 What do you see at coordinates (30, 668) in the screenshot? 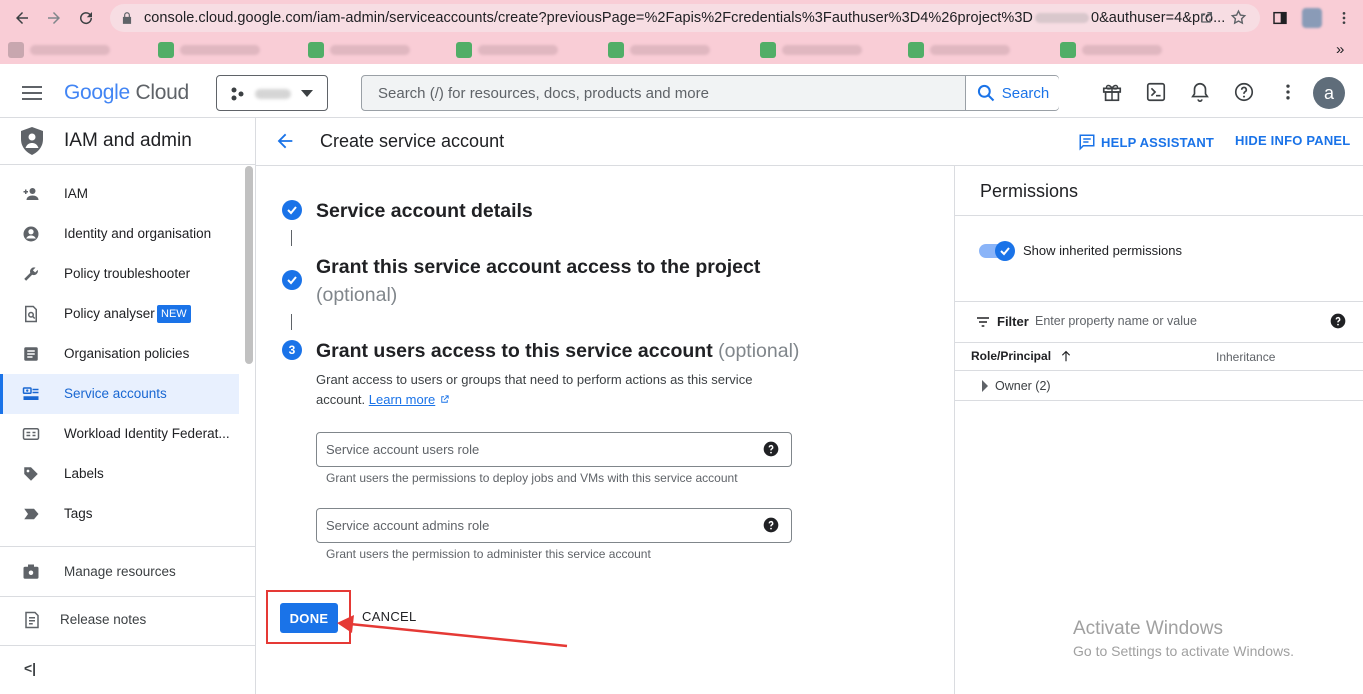
I see `collapse-sidebar-icon: <|` at bounding box center [30, 668].